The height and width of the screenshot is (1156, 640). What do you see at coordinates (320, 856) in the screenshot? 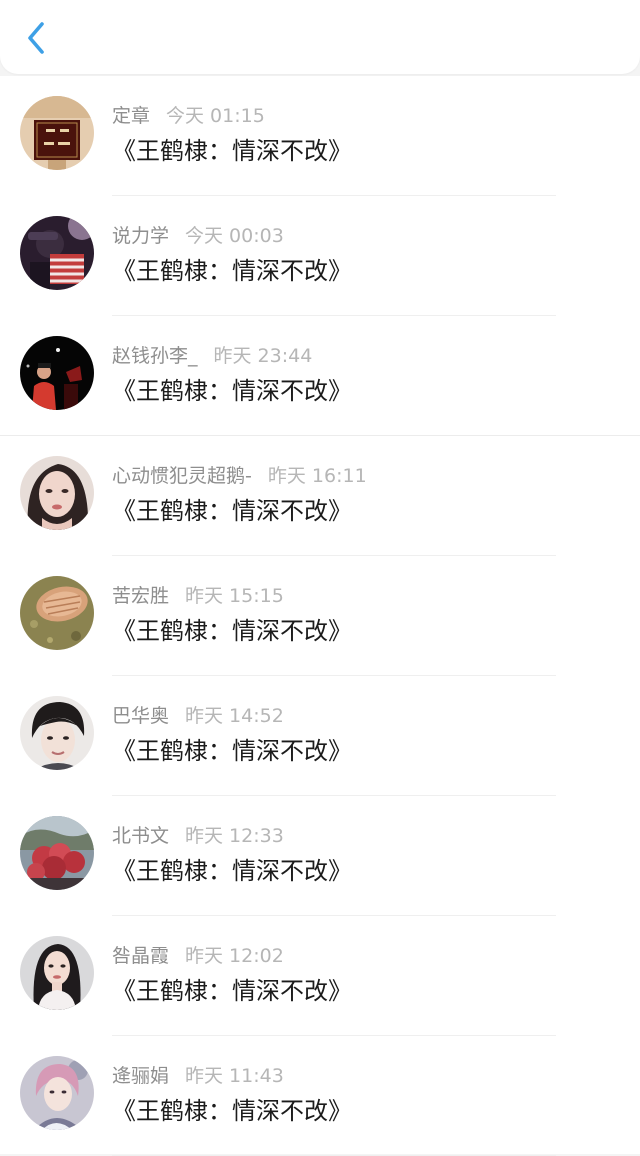
I see `list-item: 北书文 昨天 12:33 《王鹤棣：情深不改》` at bounding box center [320, 856].